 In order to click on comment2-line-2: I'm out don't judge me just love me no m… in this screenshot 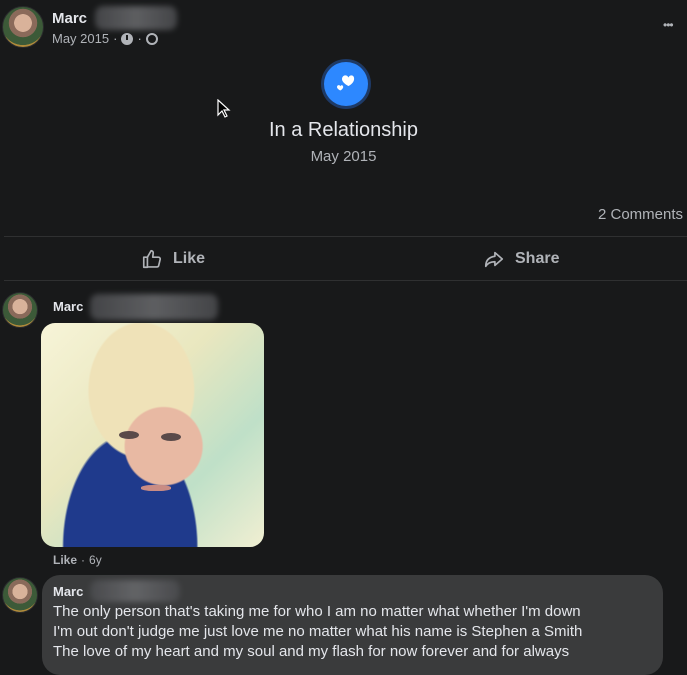, I will do `click(318, 631)`.